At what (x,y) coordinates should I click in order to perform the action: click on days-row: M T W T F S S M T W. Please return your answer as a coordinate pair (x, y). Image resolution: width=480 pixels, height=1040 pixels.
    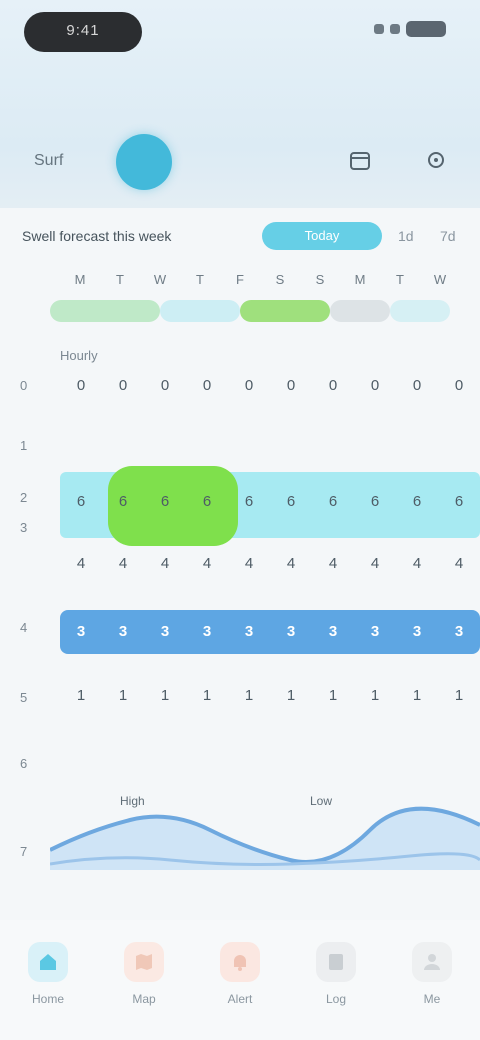
    Looking at the image, I should click on (260, 283).